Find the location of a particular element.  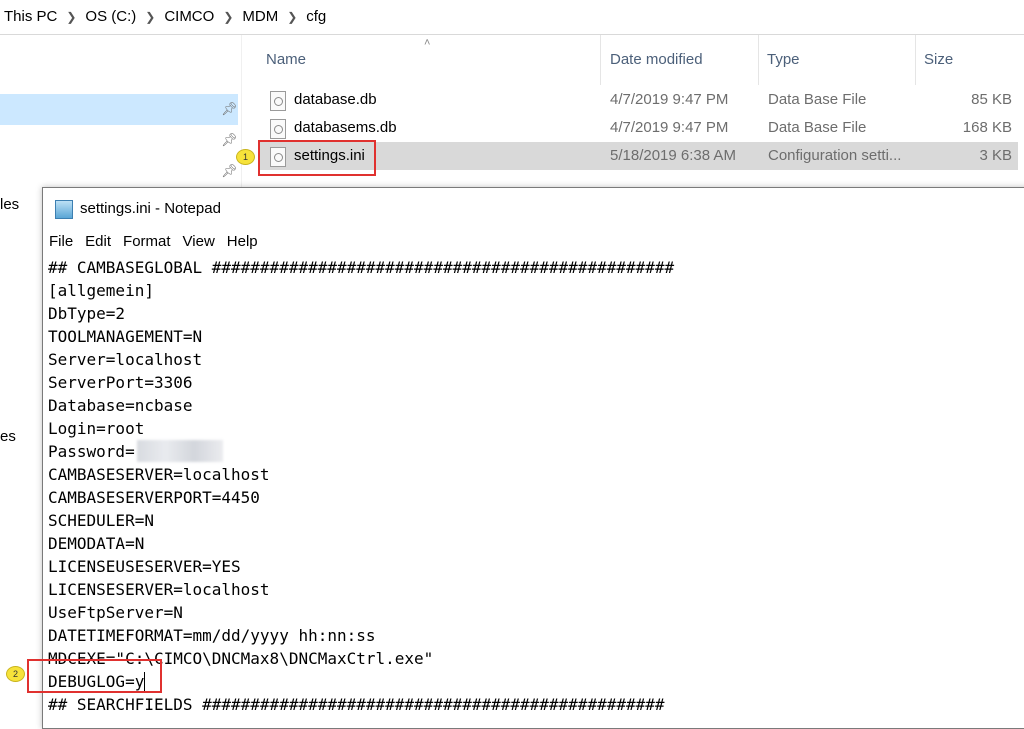

breadcrumb-cimco: CIMCO is located at coordinates (189, 17).